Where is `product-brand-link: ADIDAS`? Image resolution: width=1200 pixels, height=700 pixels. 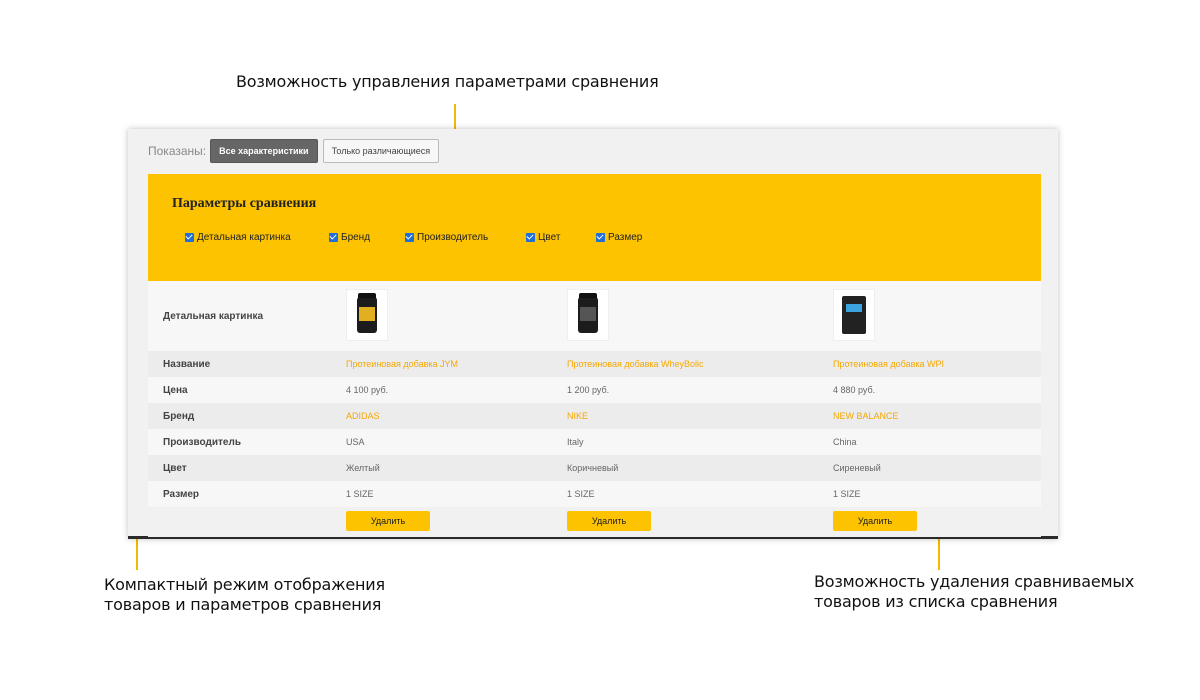
product-brand-link: ADIDAS is located at coordinates (363, 416).